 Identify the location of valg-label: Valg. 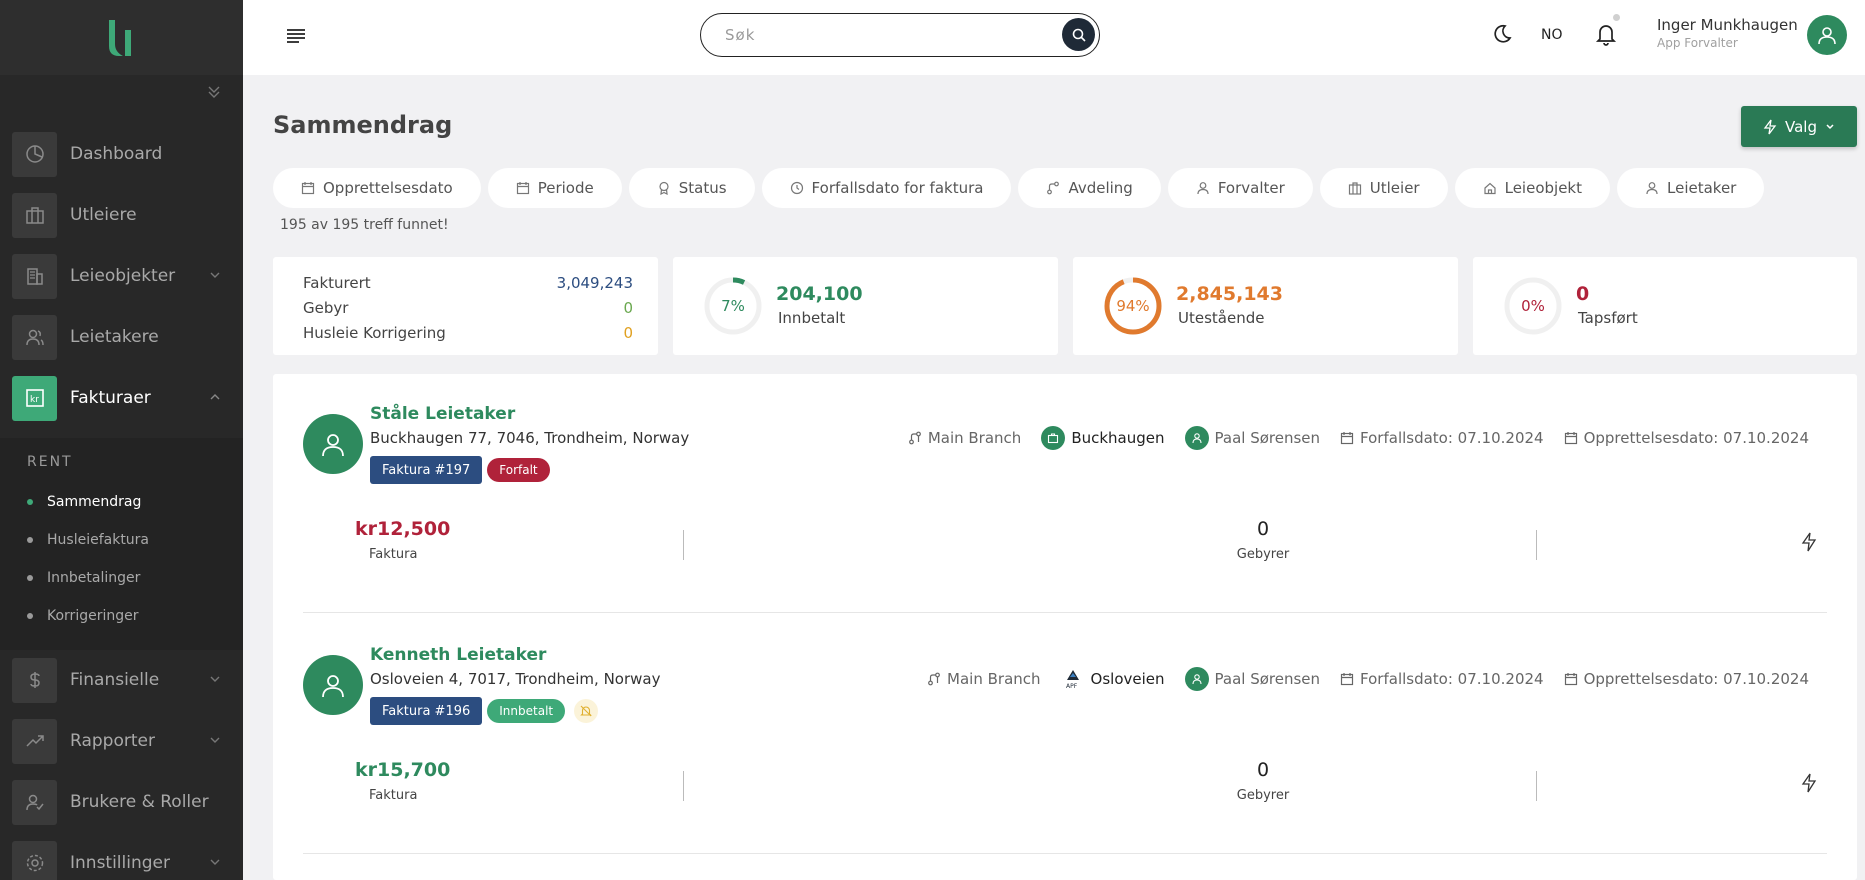
(1801, 126).